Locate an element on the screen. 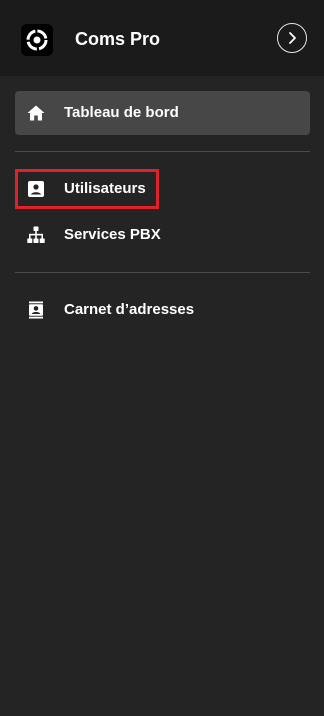 This screenshot has width=324, height=716. app-title: Coms Pro is located at coordinates (118, 39).